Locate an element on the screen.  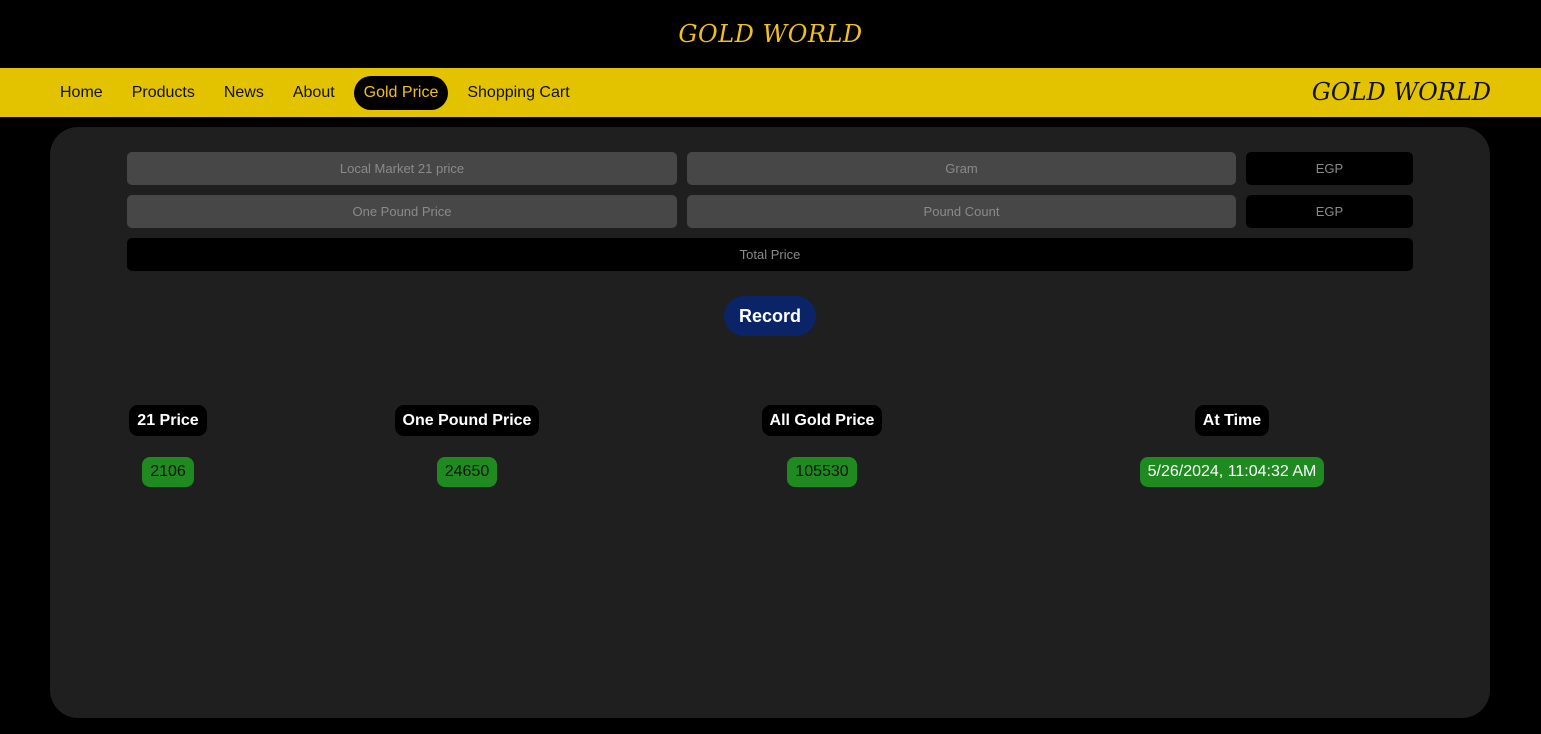
result-value: 105530 is located at coordinates (822, 472).